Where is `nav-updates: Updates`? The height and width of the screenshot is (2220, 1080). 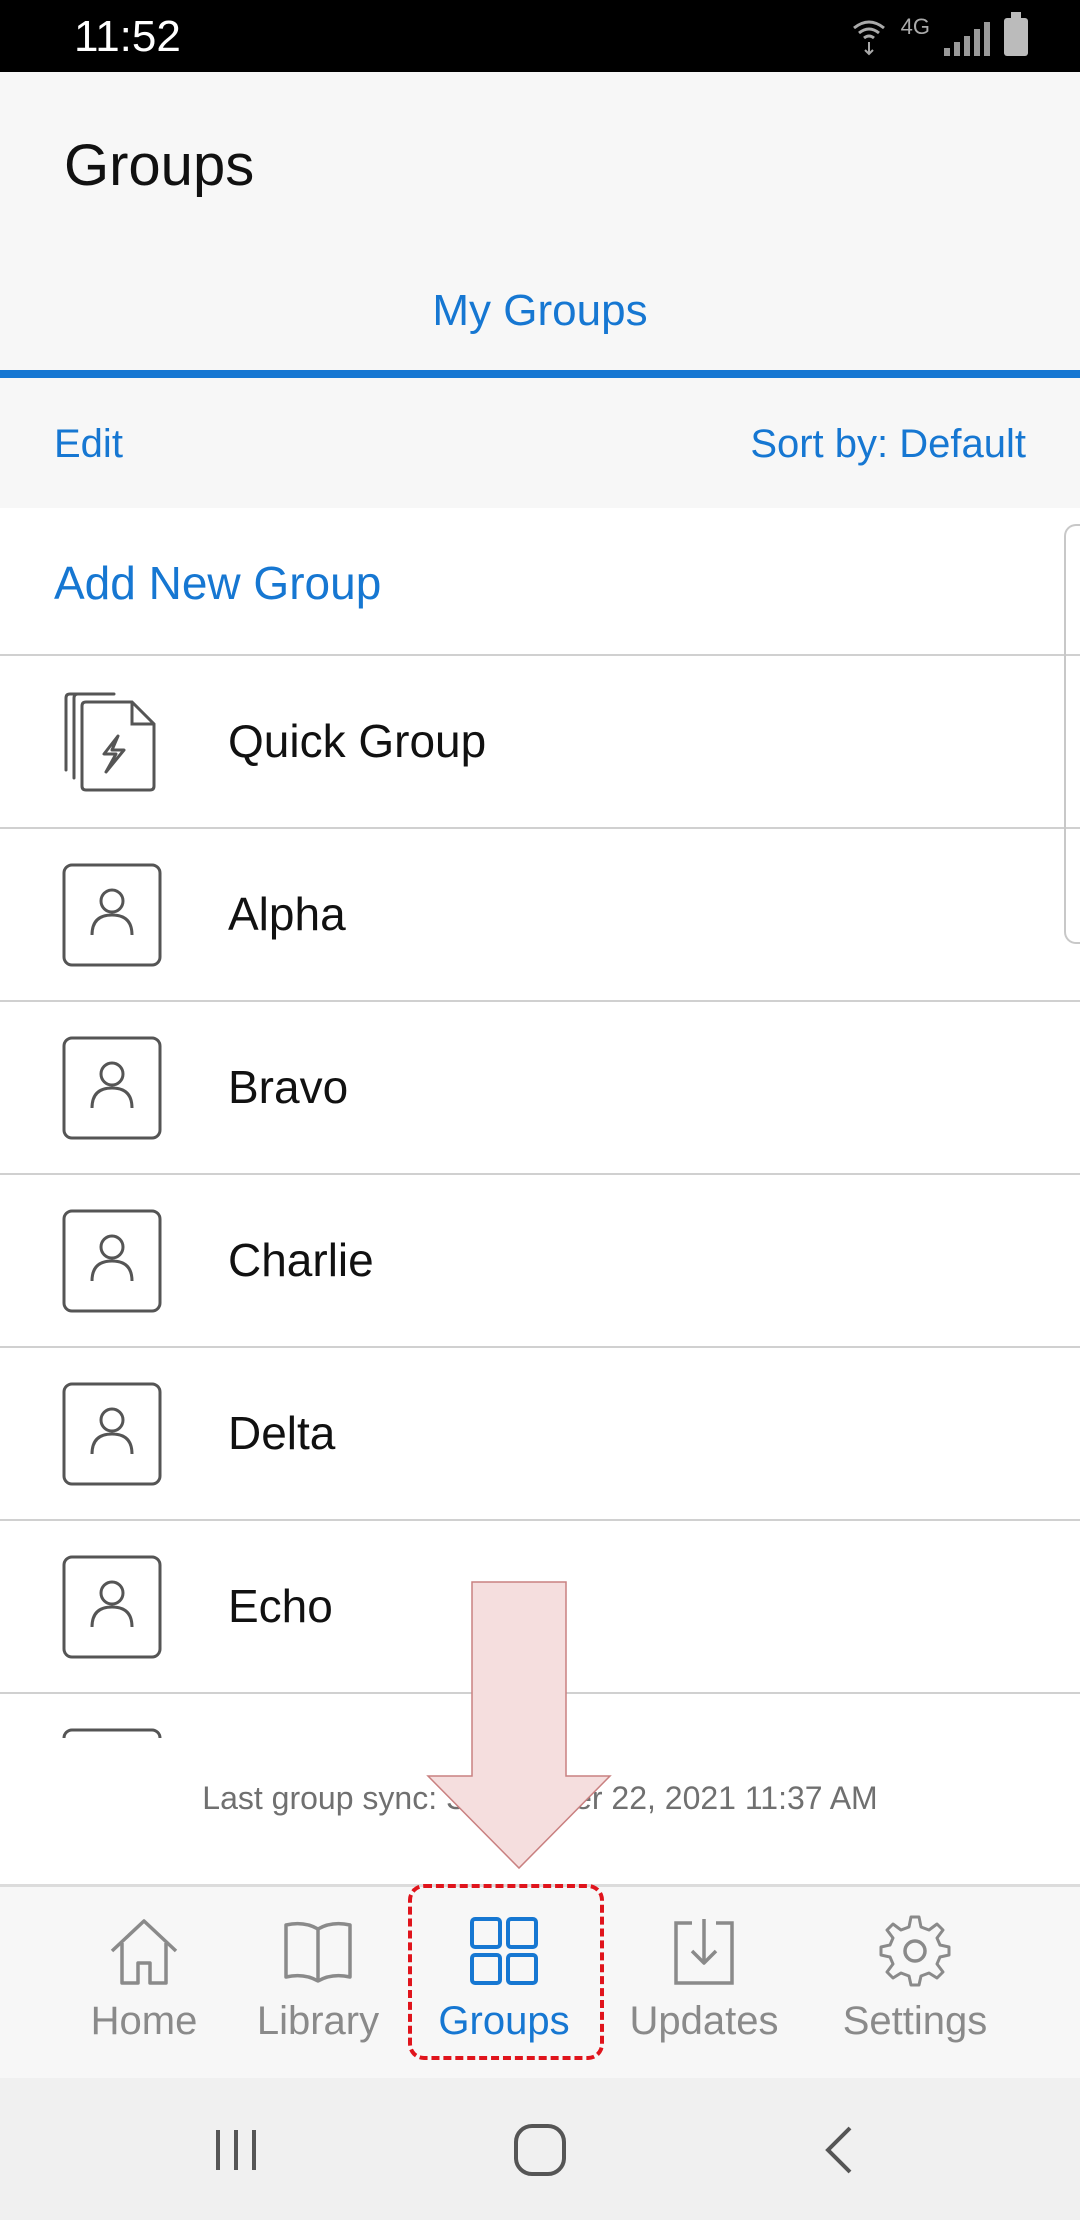 nav-updates: Updates is located at coordinates (704, 1984).